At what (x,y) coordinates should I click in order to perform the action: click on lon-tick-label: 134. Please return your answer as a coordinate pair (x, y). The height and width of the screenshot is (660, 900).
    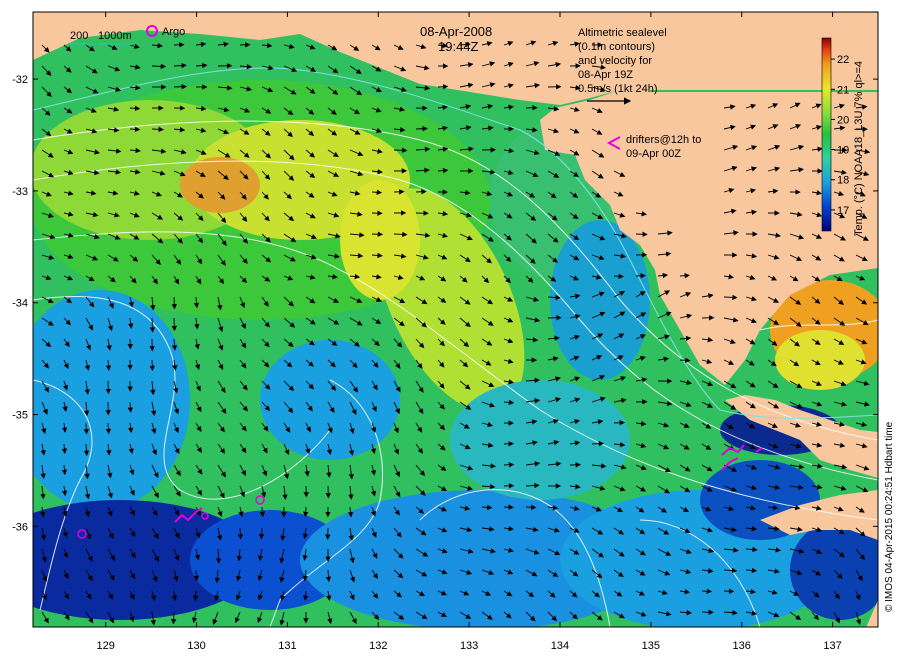
    Looking at the image, I should click on (560, 646).